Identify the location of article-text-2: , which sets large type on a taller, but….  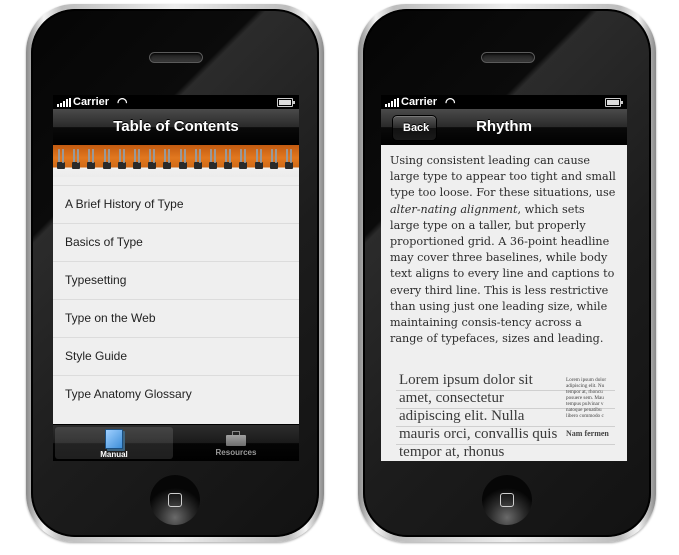
(502, 274).